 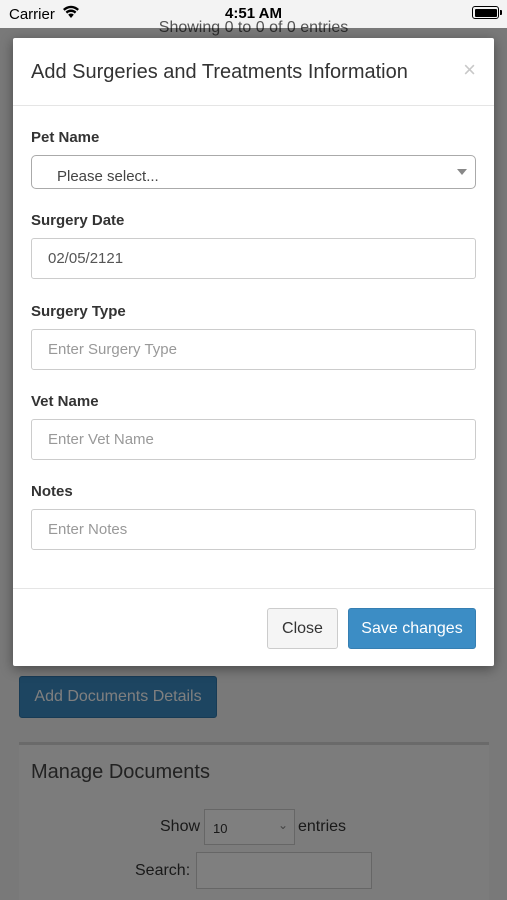 What do you see at coordinates (487, 12) in the screenshot?
I see `battery-icon` at bounding box center [487, 12].